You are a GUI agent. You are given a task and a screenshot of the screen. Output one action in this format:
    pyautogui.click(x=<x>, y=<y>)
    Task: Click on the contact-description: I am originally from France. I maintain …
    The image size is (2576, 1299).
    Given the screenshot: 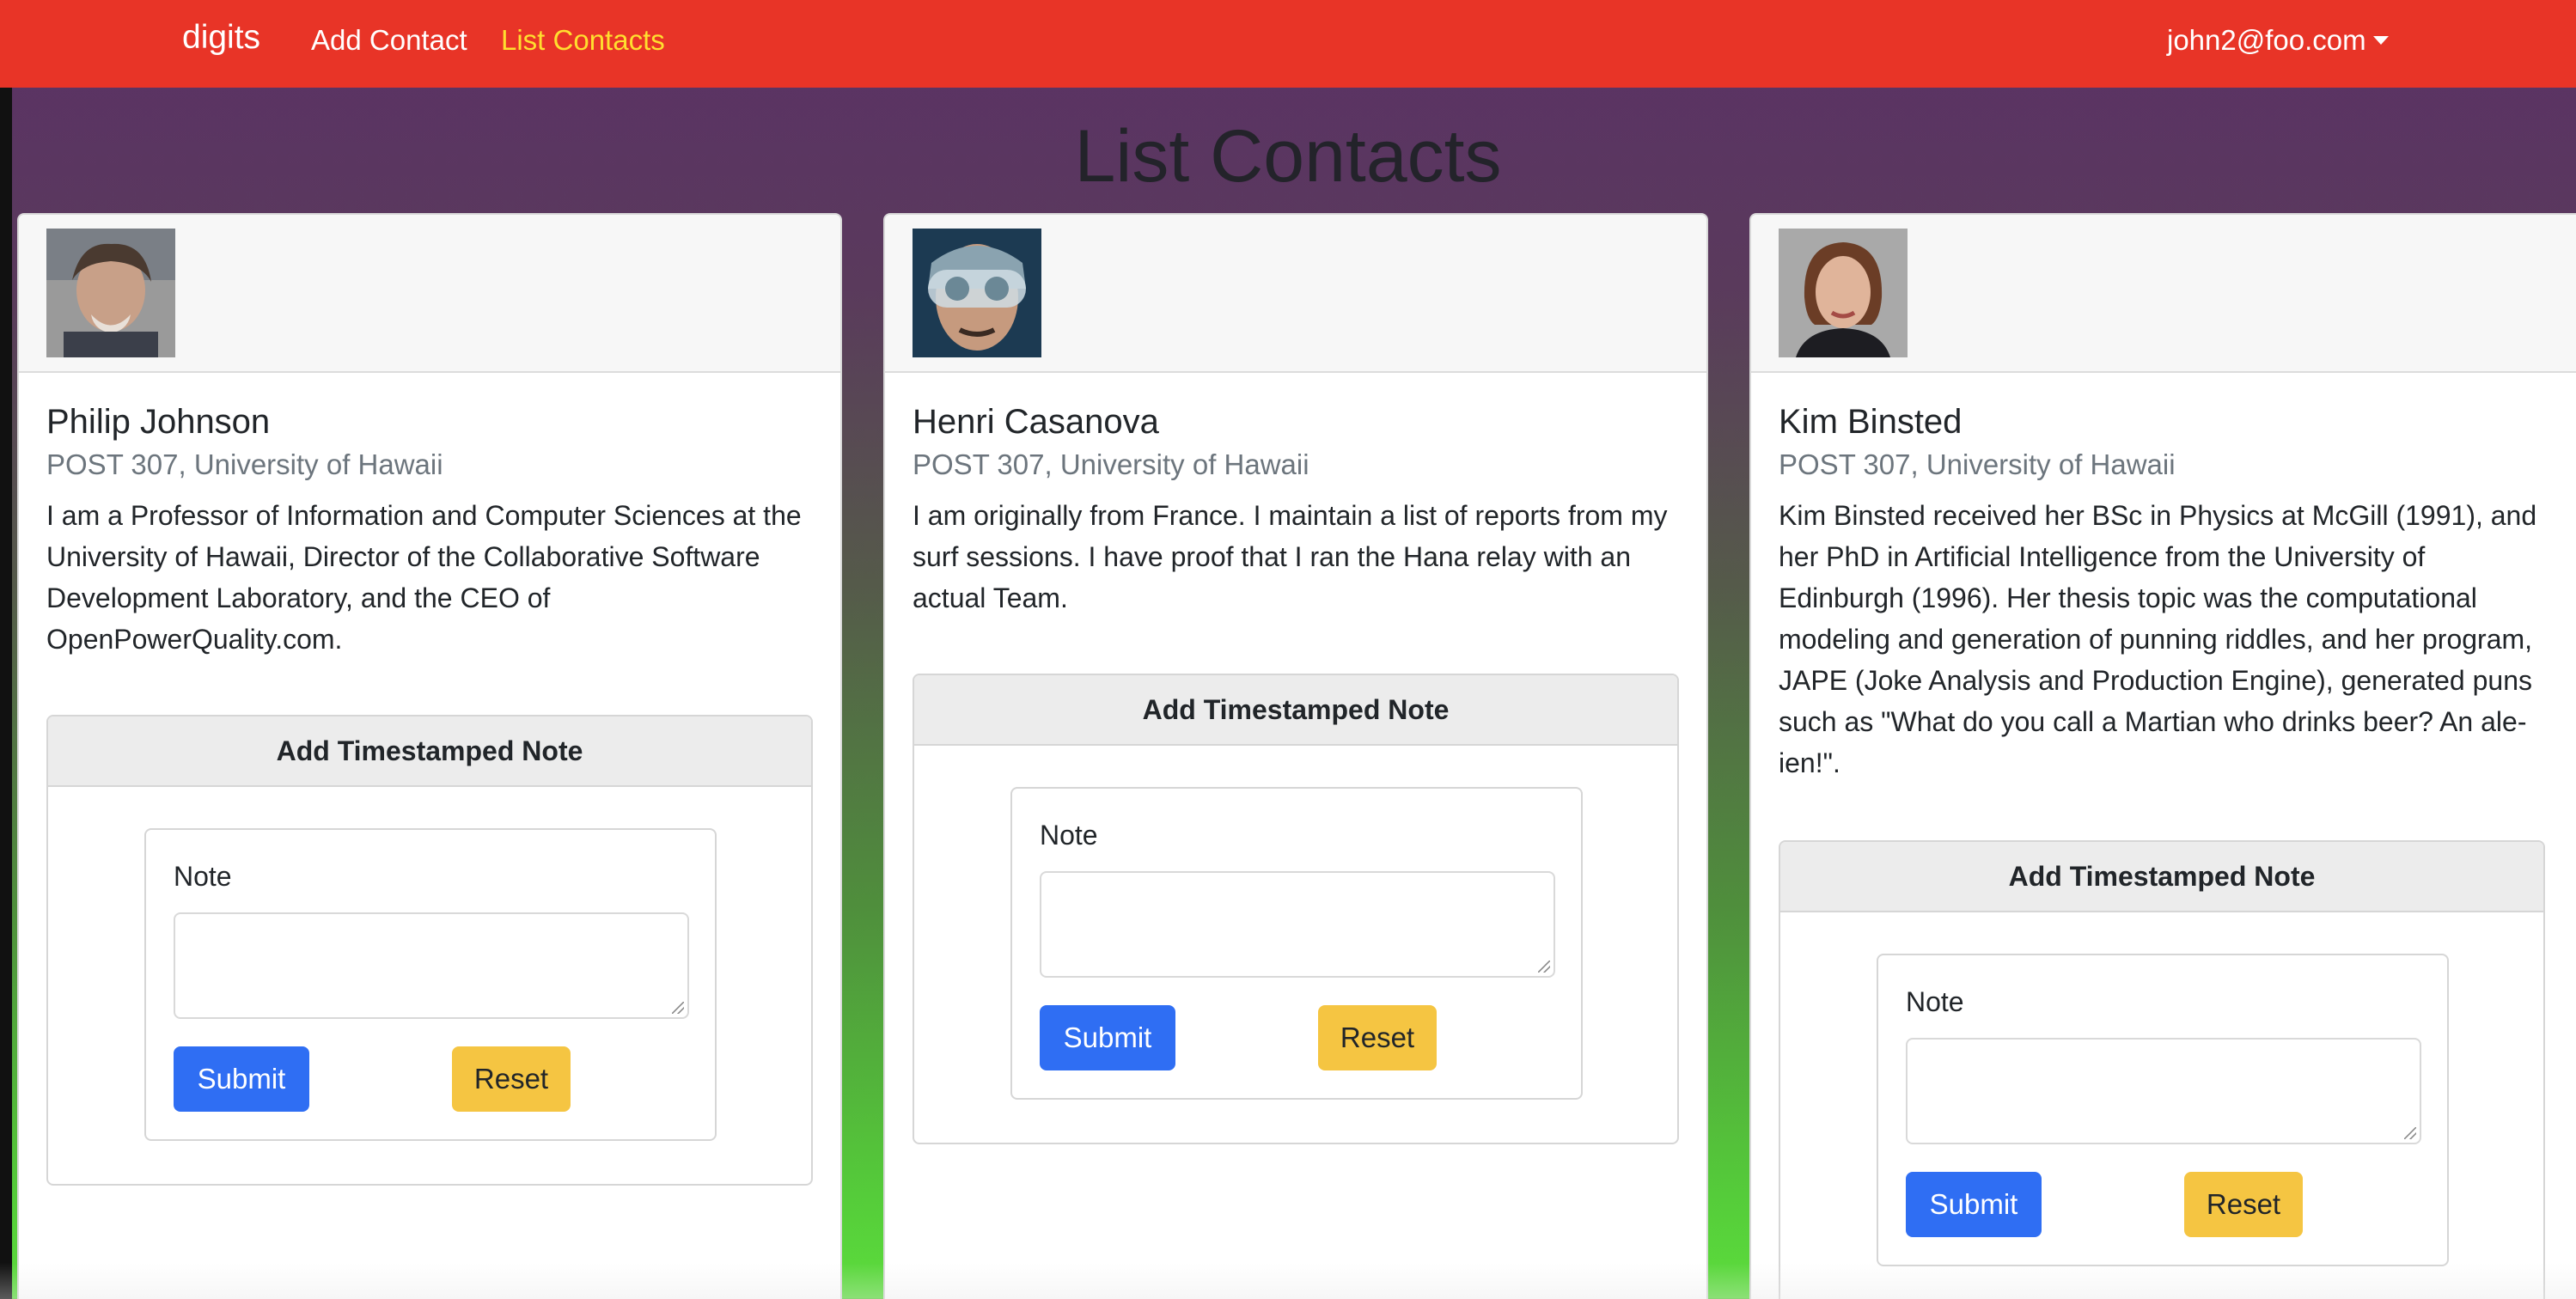 What is the action you would take?
    pyautogui.click(x=1290, y=556)
    